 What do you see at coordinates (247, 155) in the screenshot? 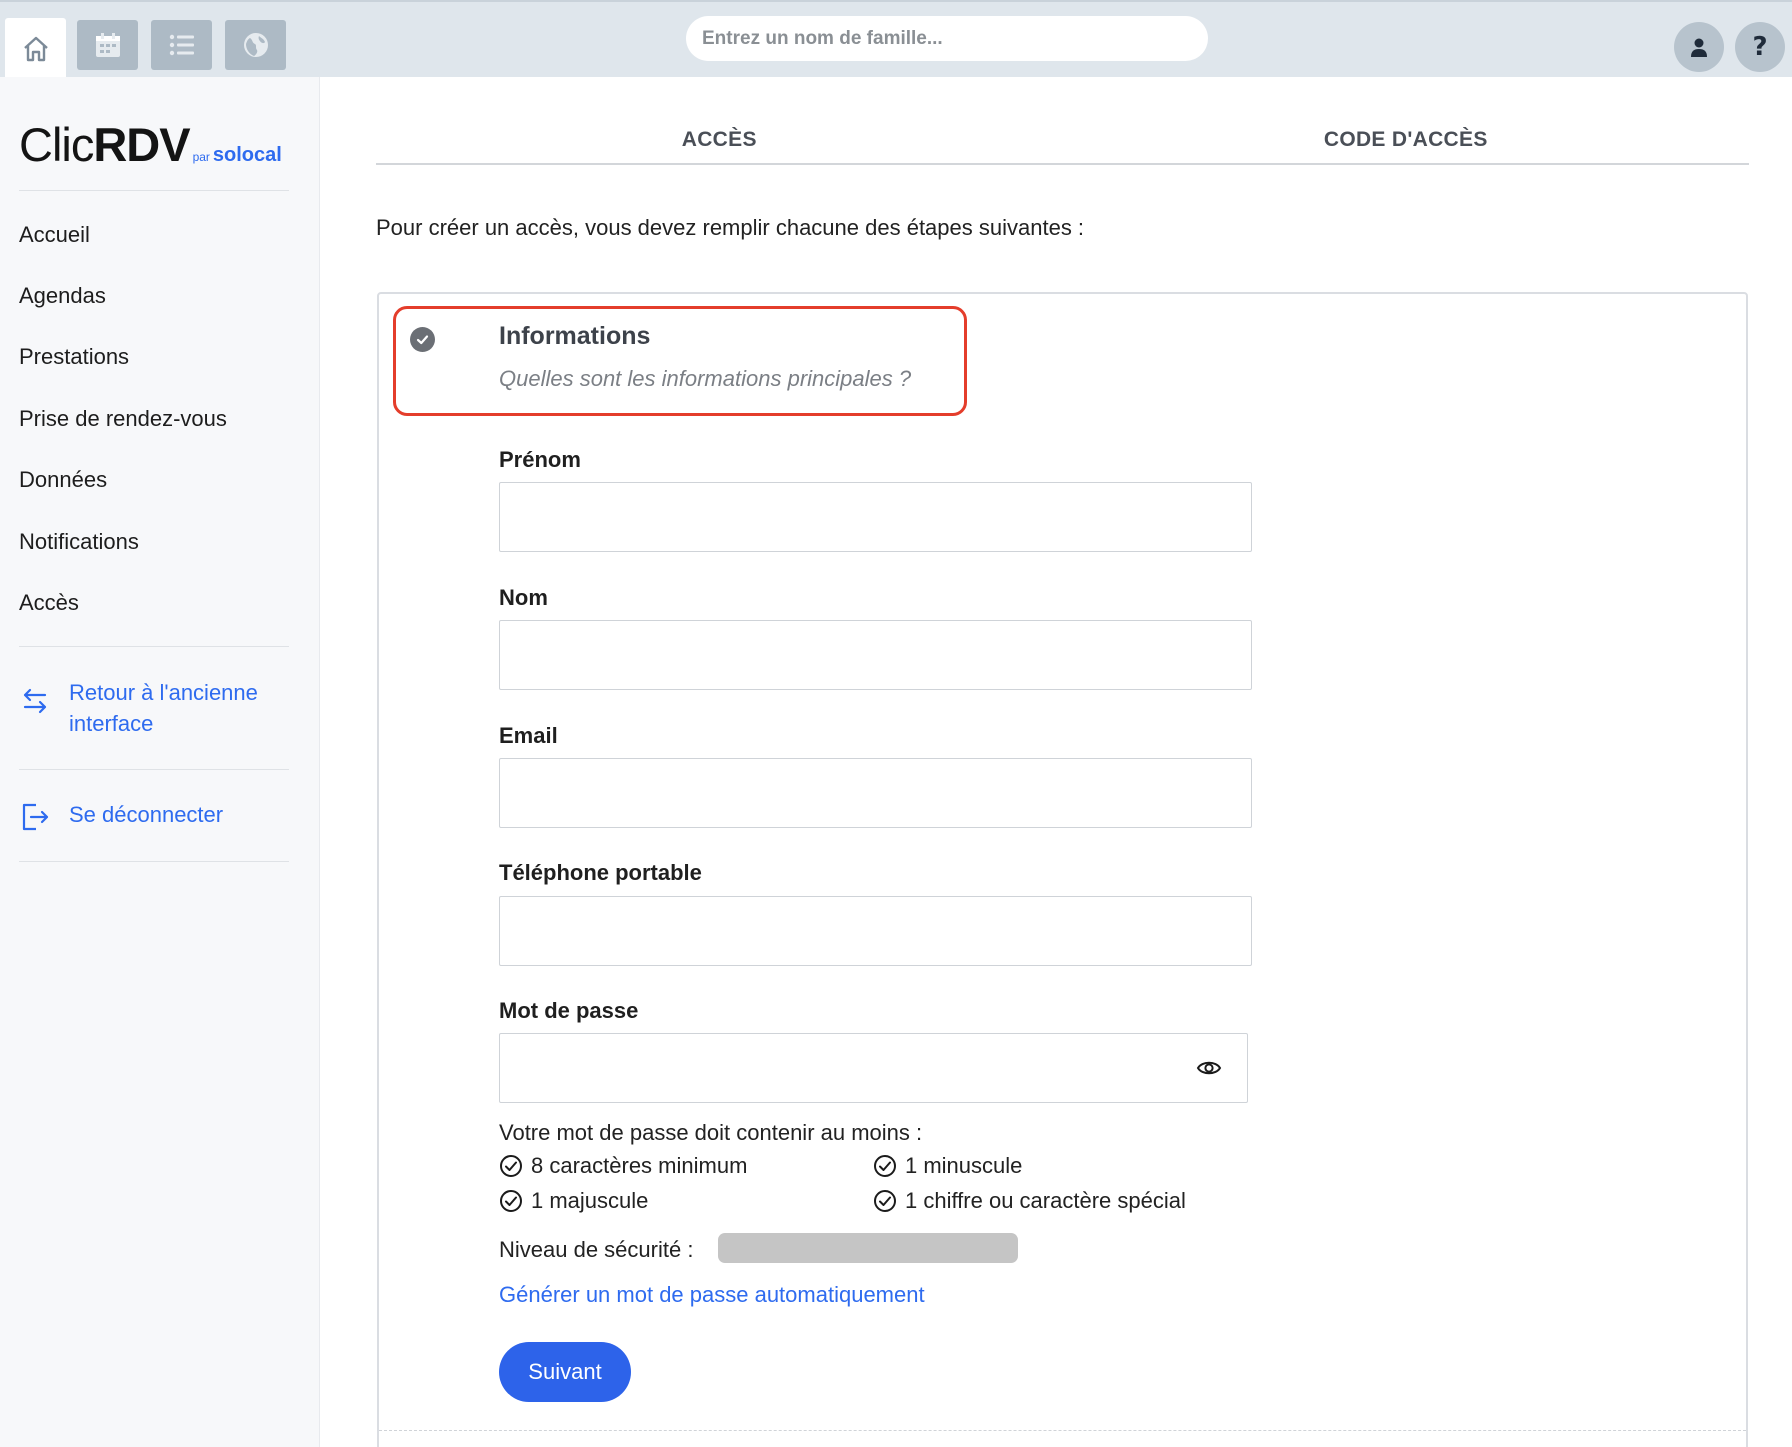
I see `logo-solocal: solocal` at bounding box center [247, 155].